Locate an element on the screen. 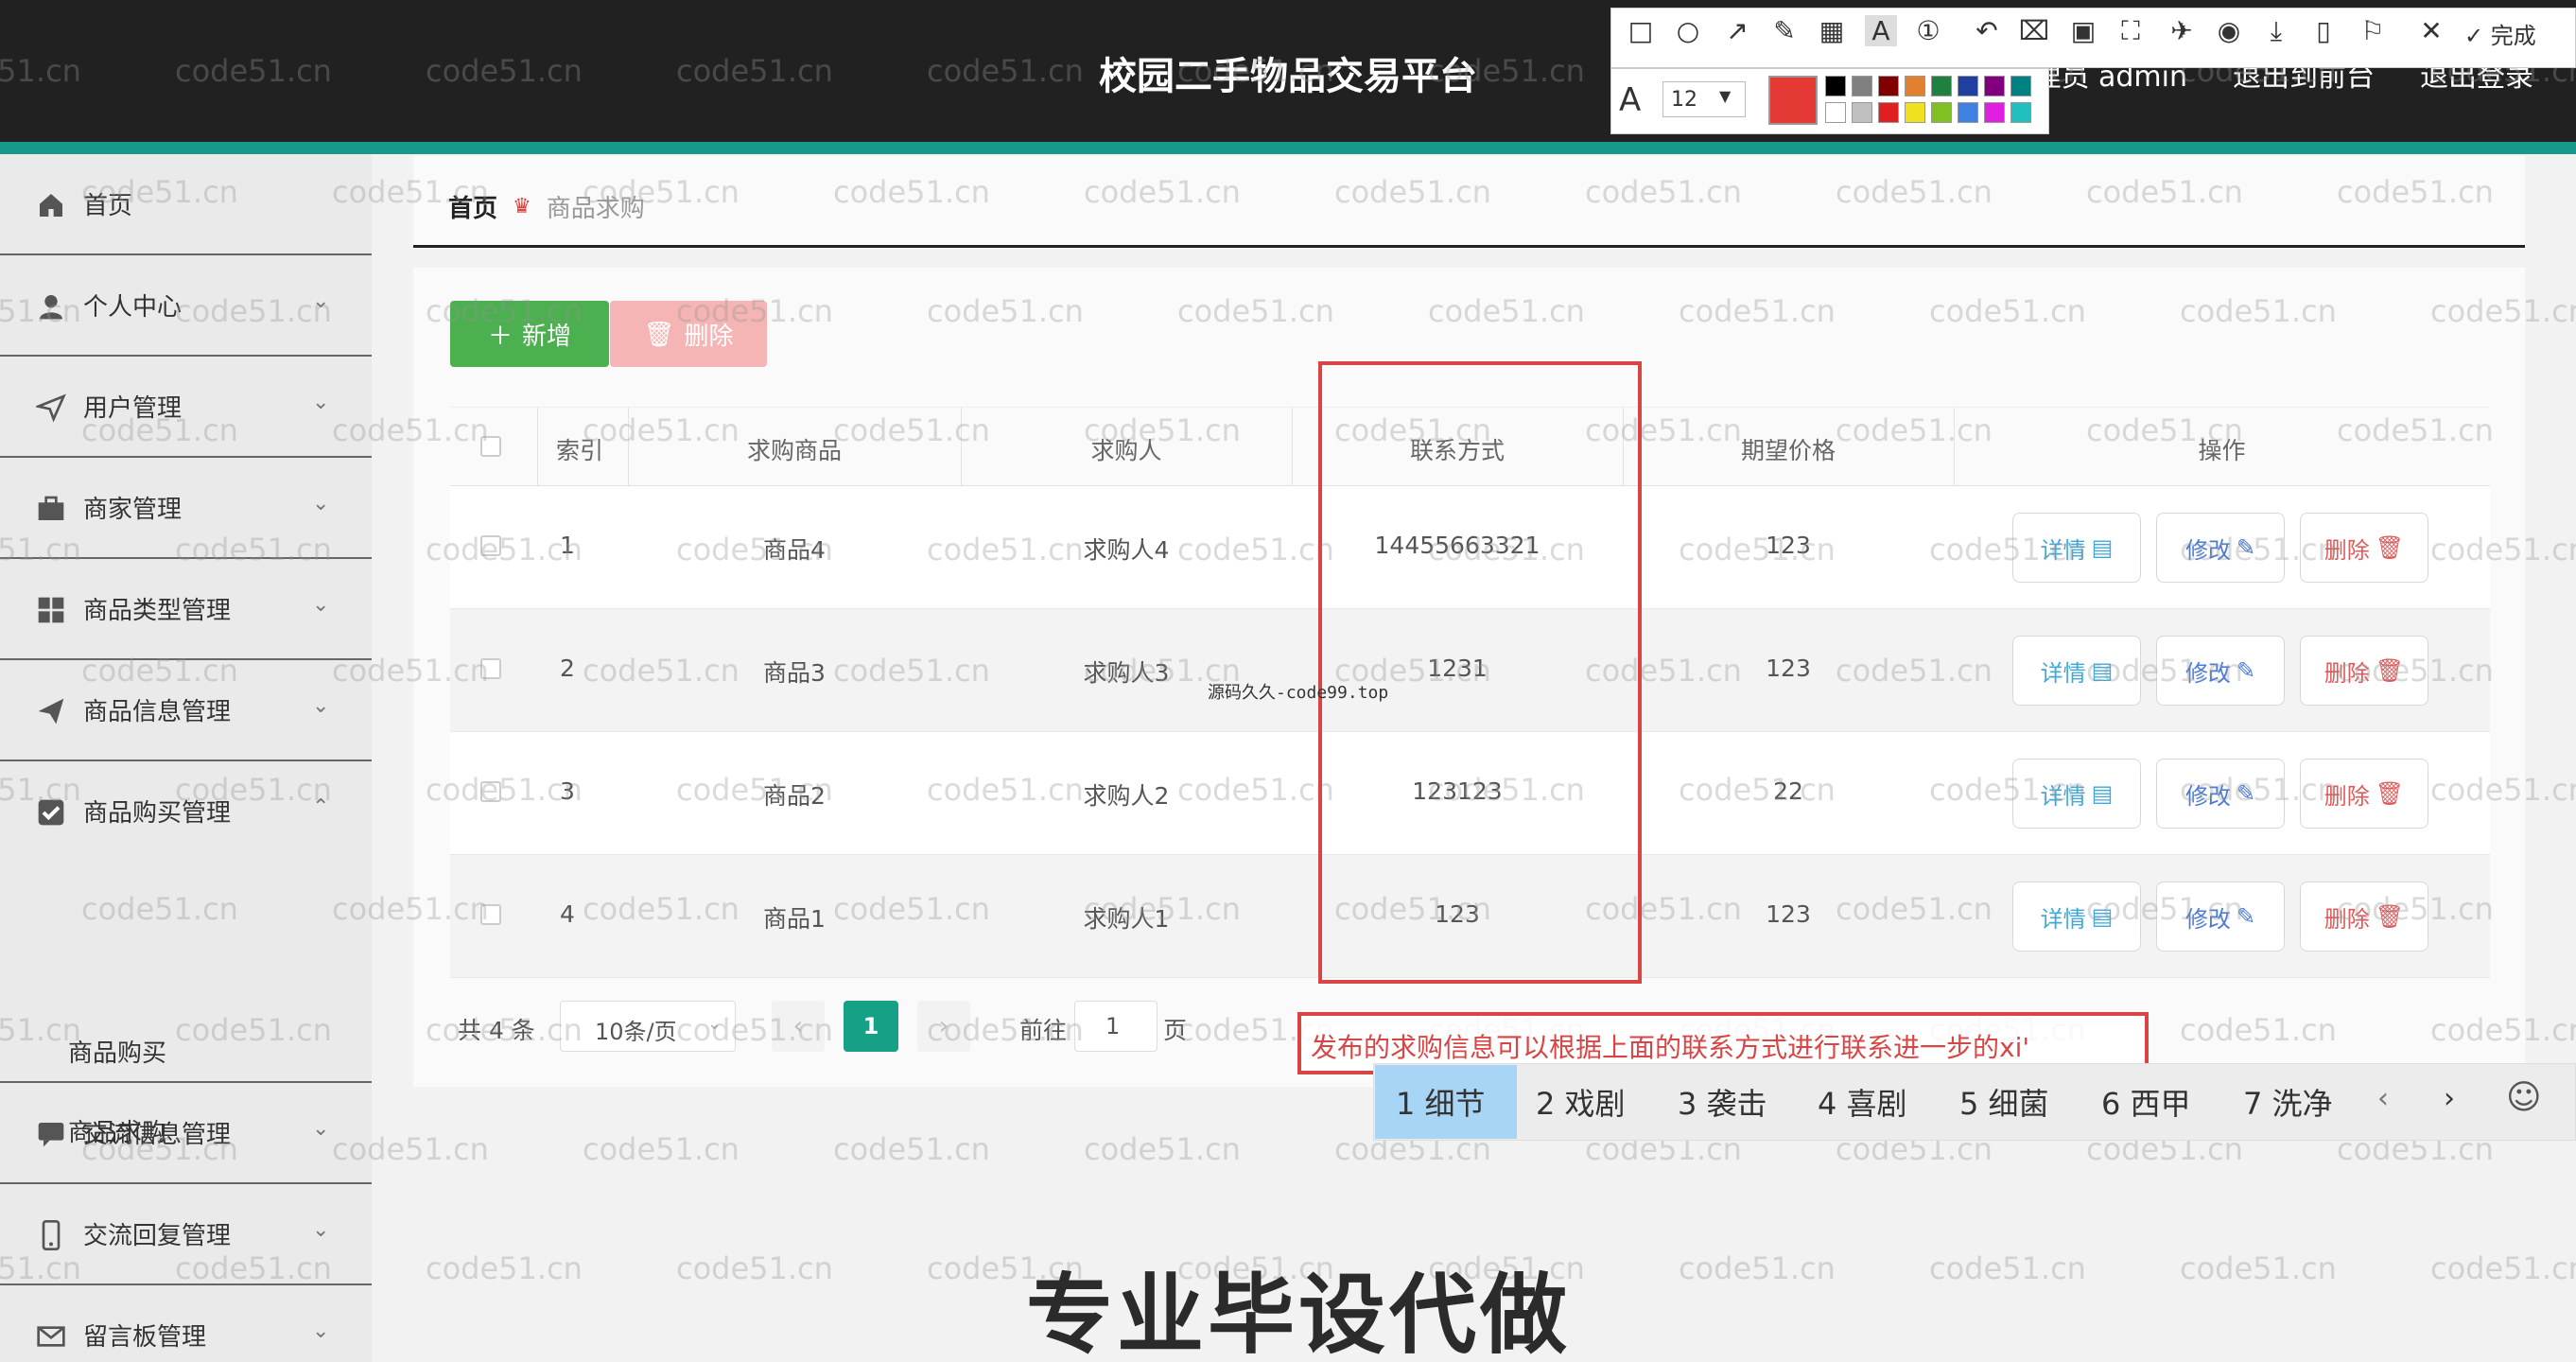  goto-label: 前往 is located at coordinates (1043, 1030).